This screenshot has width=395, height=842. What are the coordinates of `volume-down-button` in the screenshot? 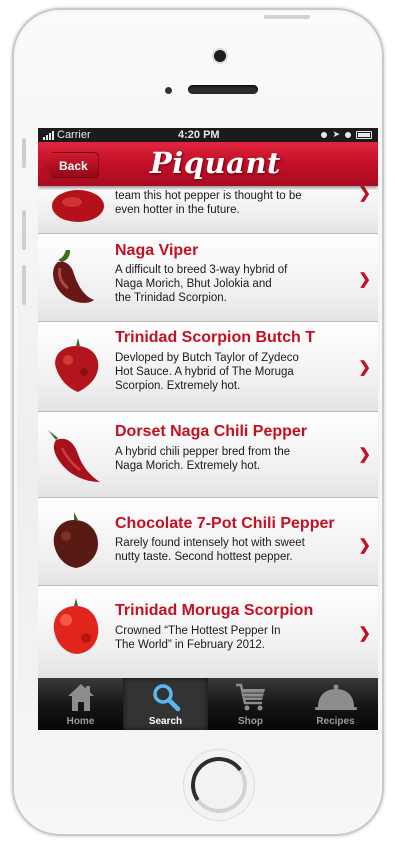 It's located at (24, 285).